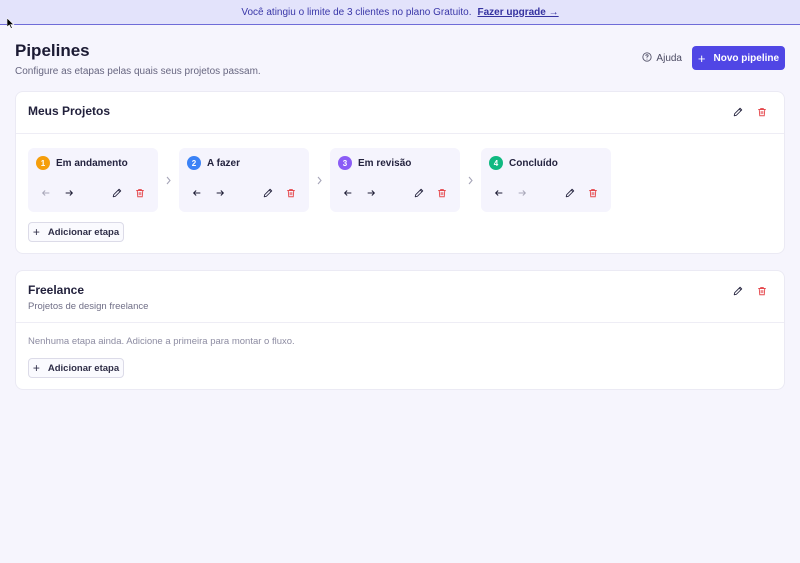 This screenshot has width=800, height=563. What do you see at coordinates (93, 180) in the screenshot?
I see `stage-card: 1 Em andamento` at bounding box center [93, 180].